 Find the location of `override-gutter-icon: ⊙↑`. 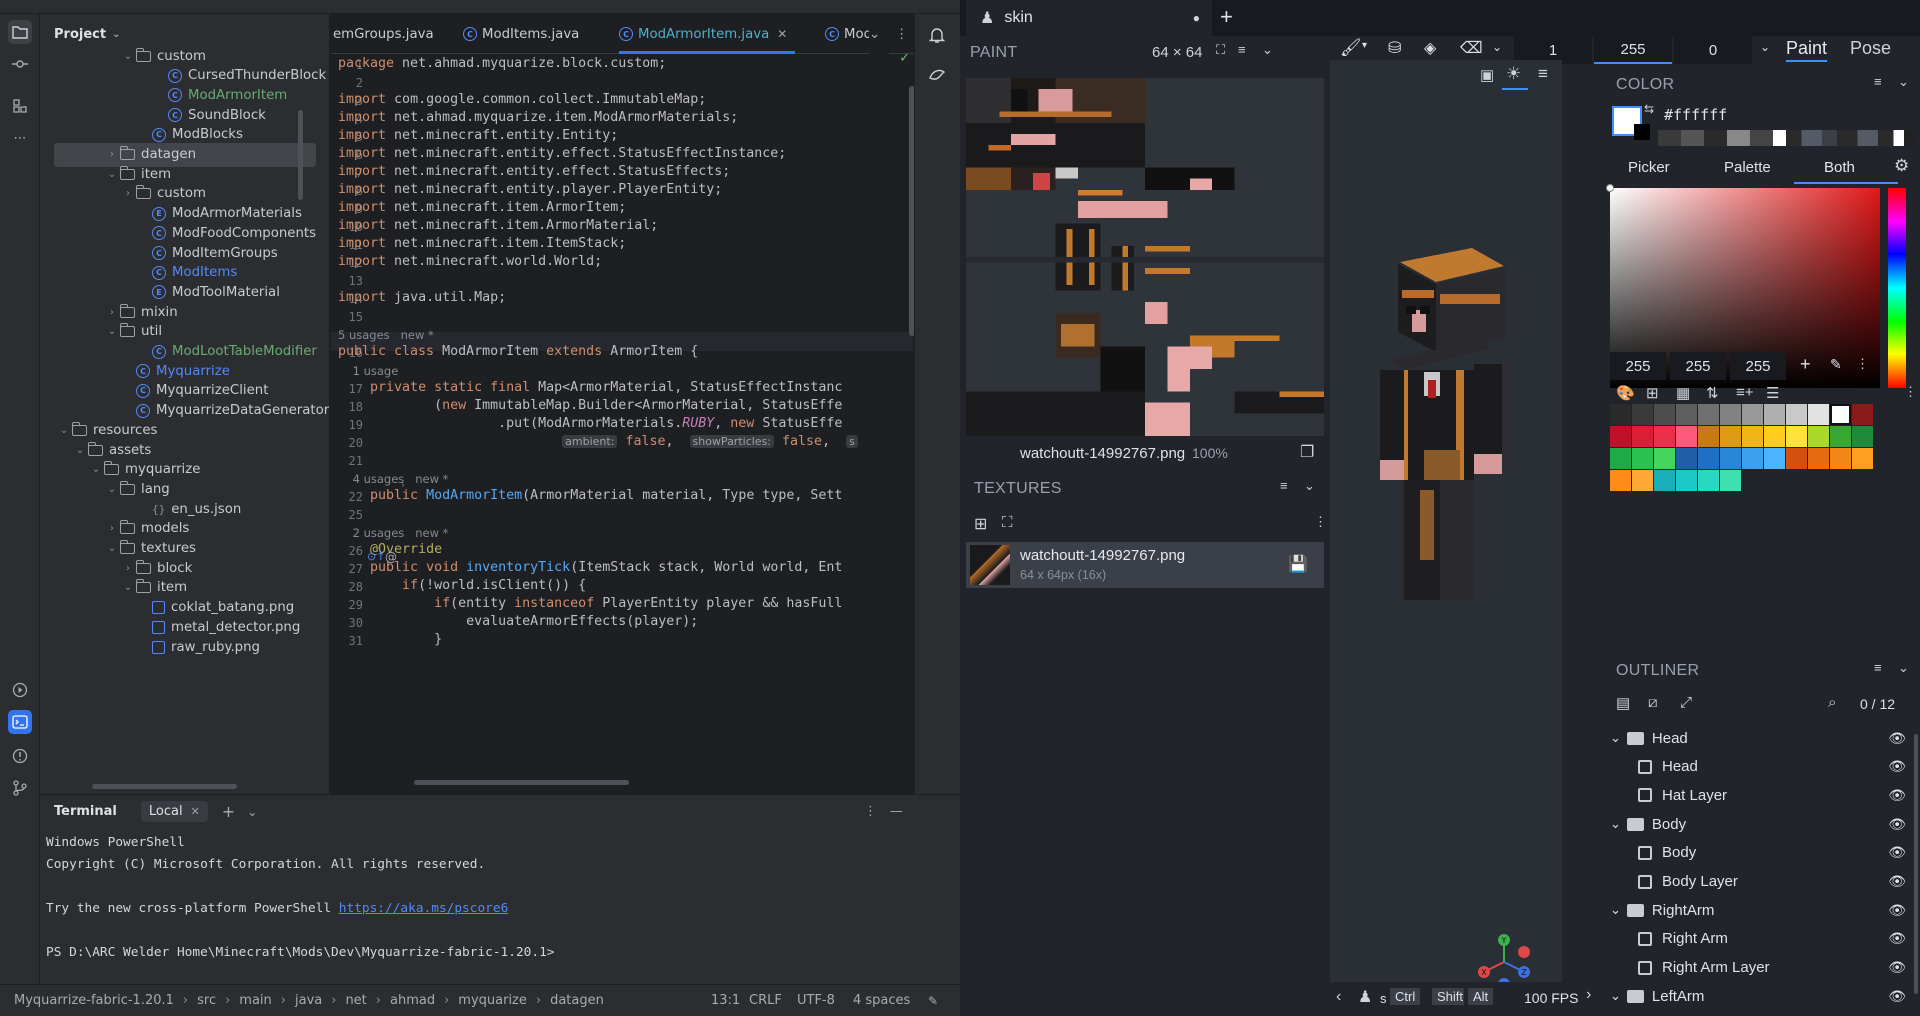

override-gutter-icon: ⊙↑ is located at coordinates (376, 556).